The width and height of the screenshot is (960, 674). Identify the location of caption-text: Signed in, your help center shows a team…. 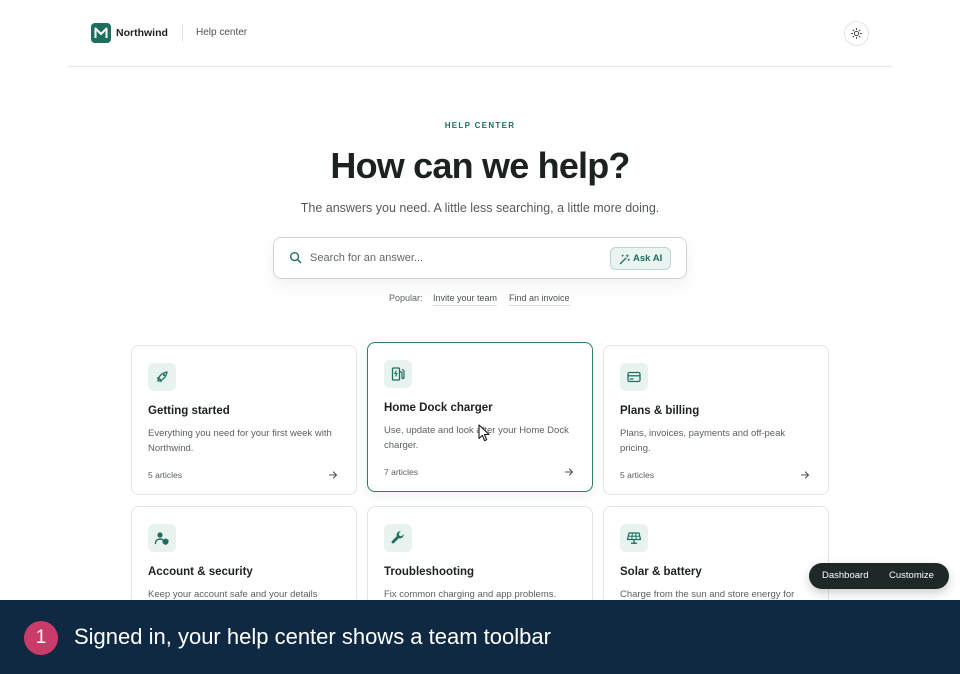
(312, 636).